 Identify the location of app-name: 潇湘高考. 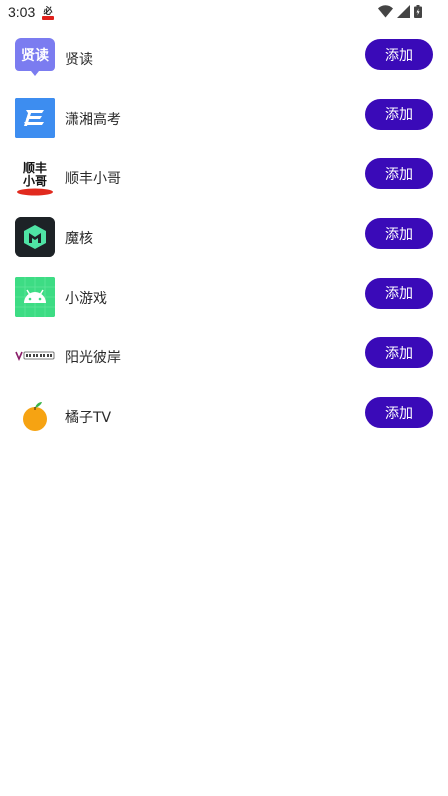
(93, 119).